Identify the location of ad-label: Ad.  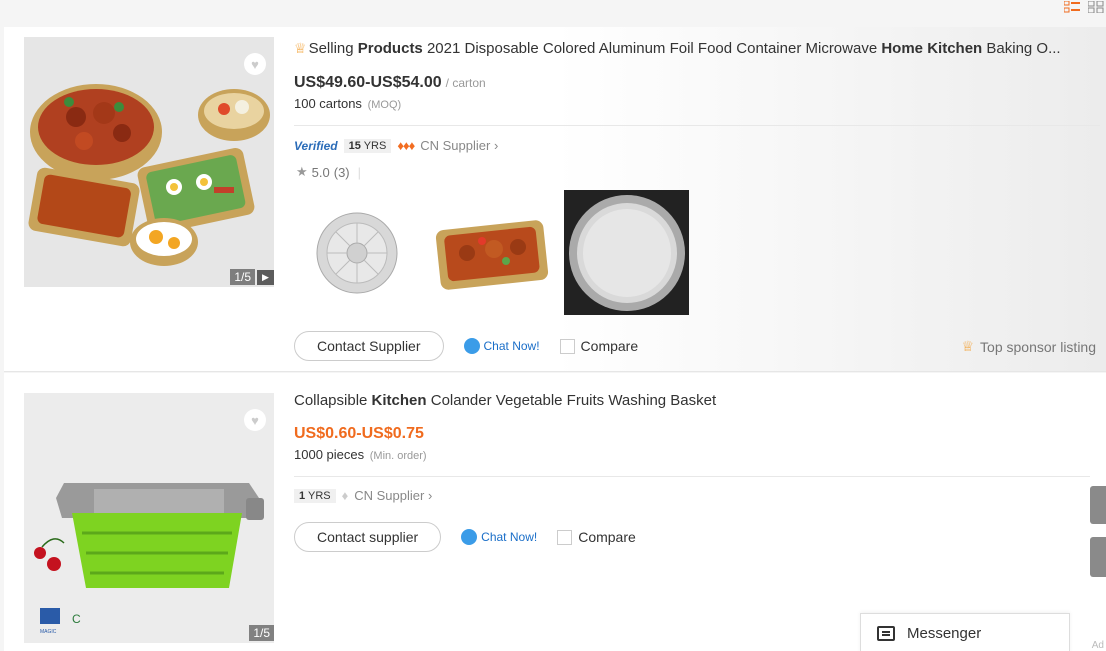
(1097, 645).